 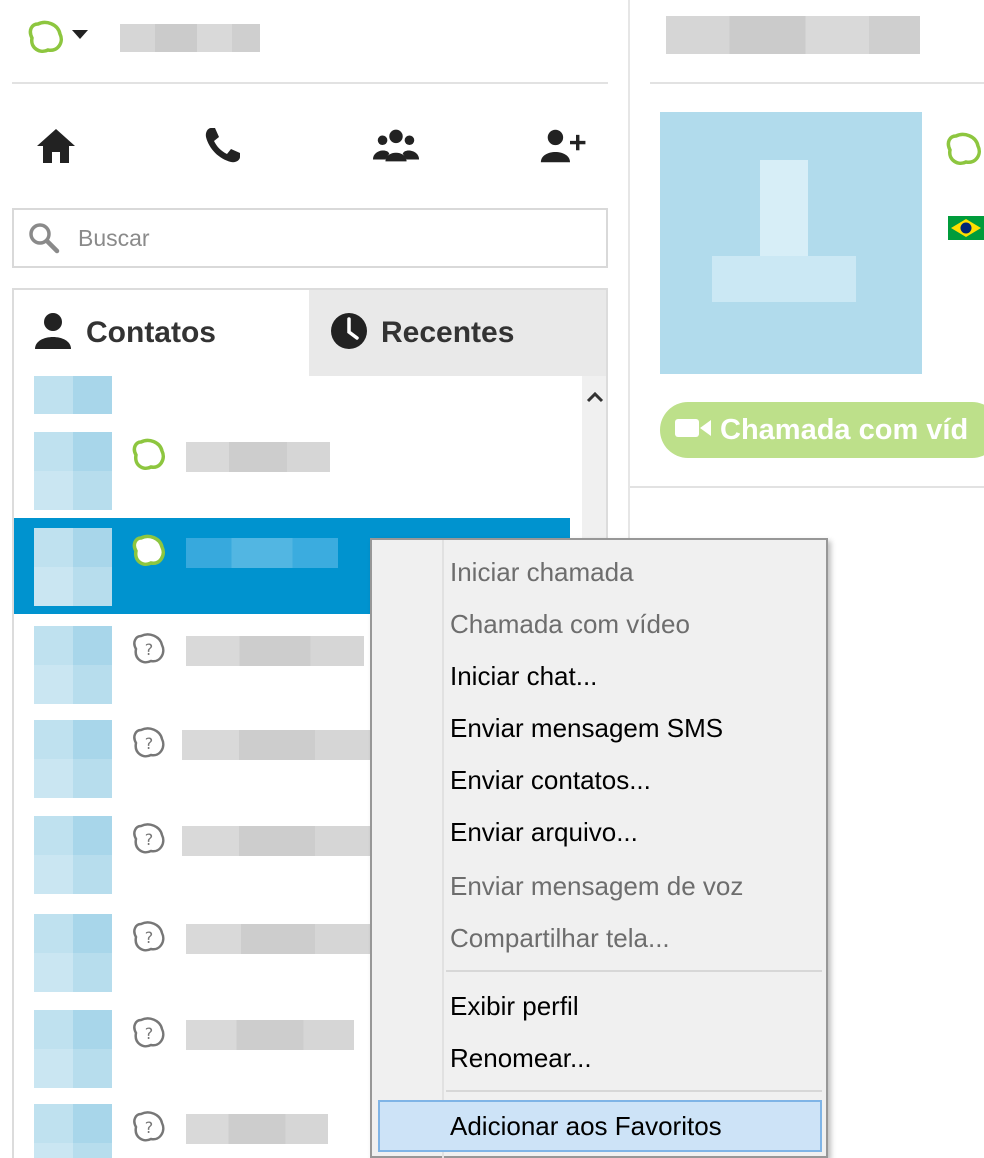 I want to click on profile-picture, so click(x=791, y=243).